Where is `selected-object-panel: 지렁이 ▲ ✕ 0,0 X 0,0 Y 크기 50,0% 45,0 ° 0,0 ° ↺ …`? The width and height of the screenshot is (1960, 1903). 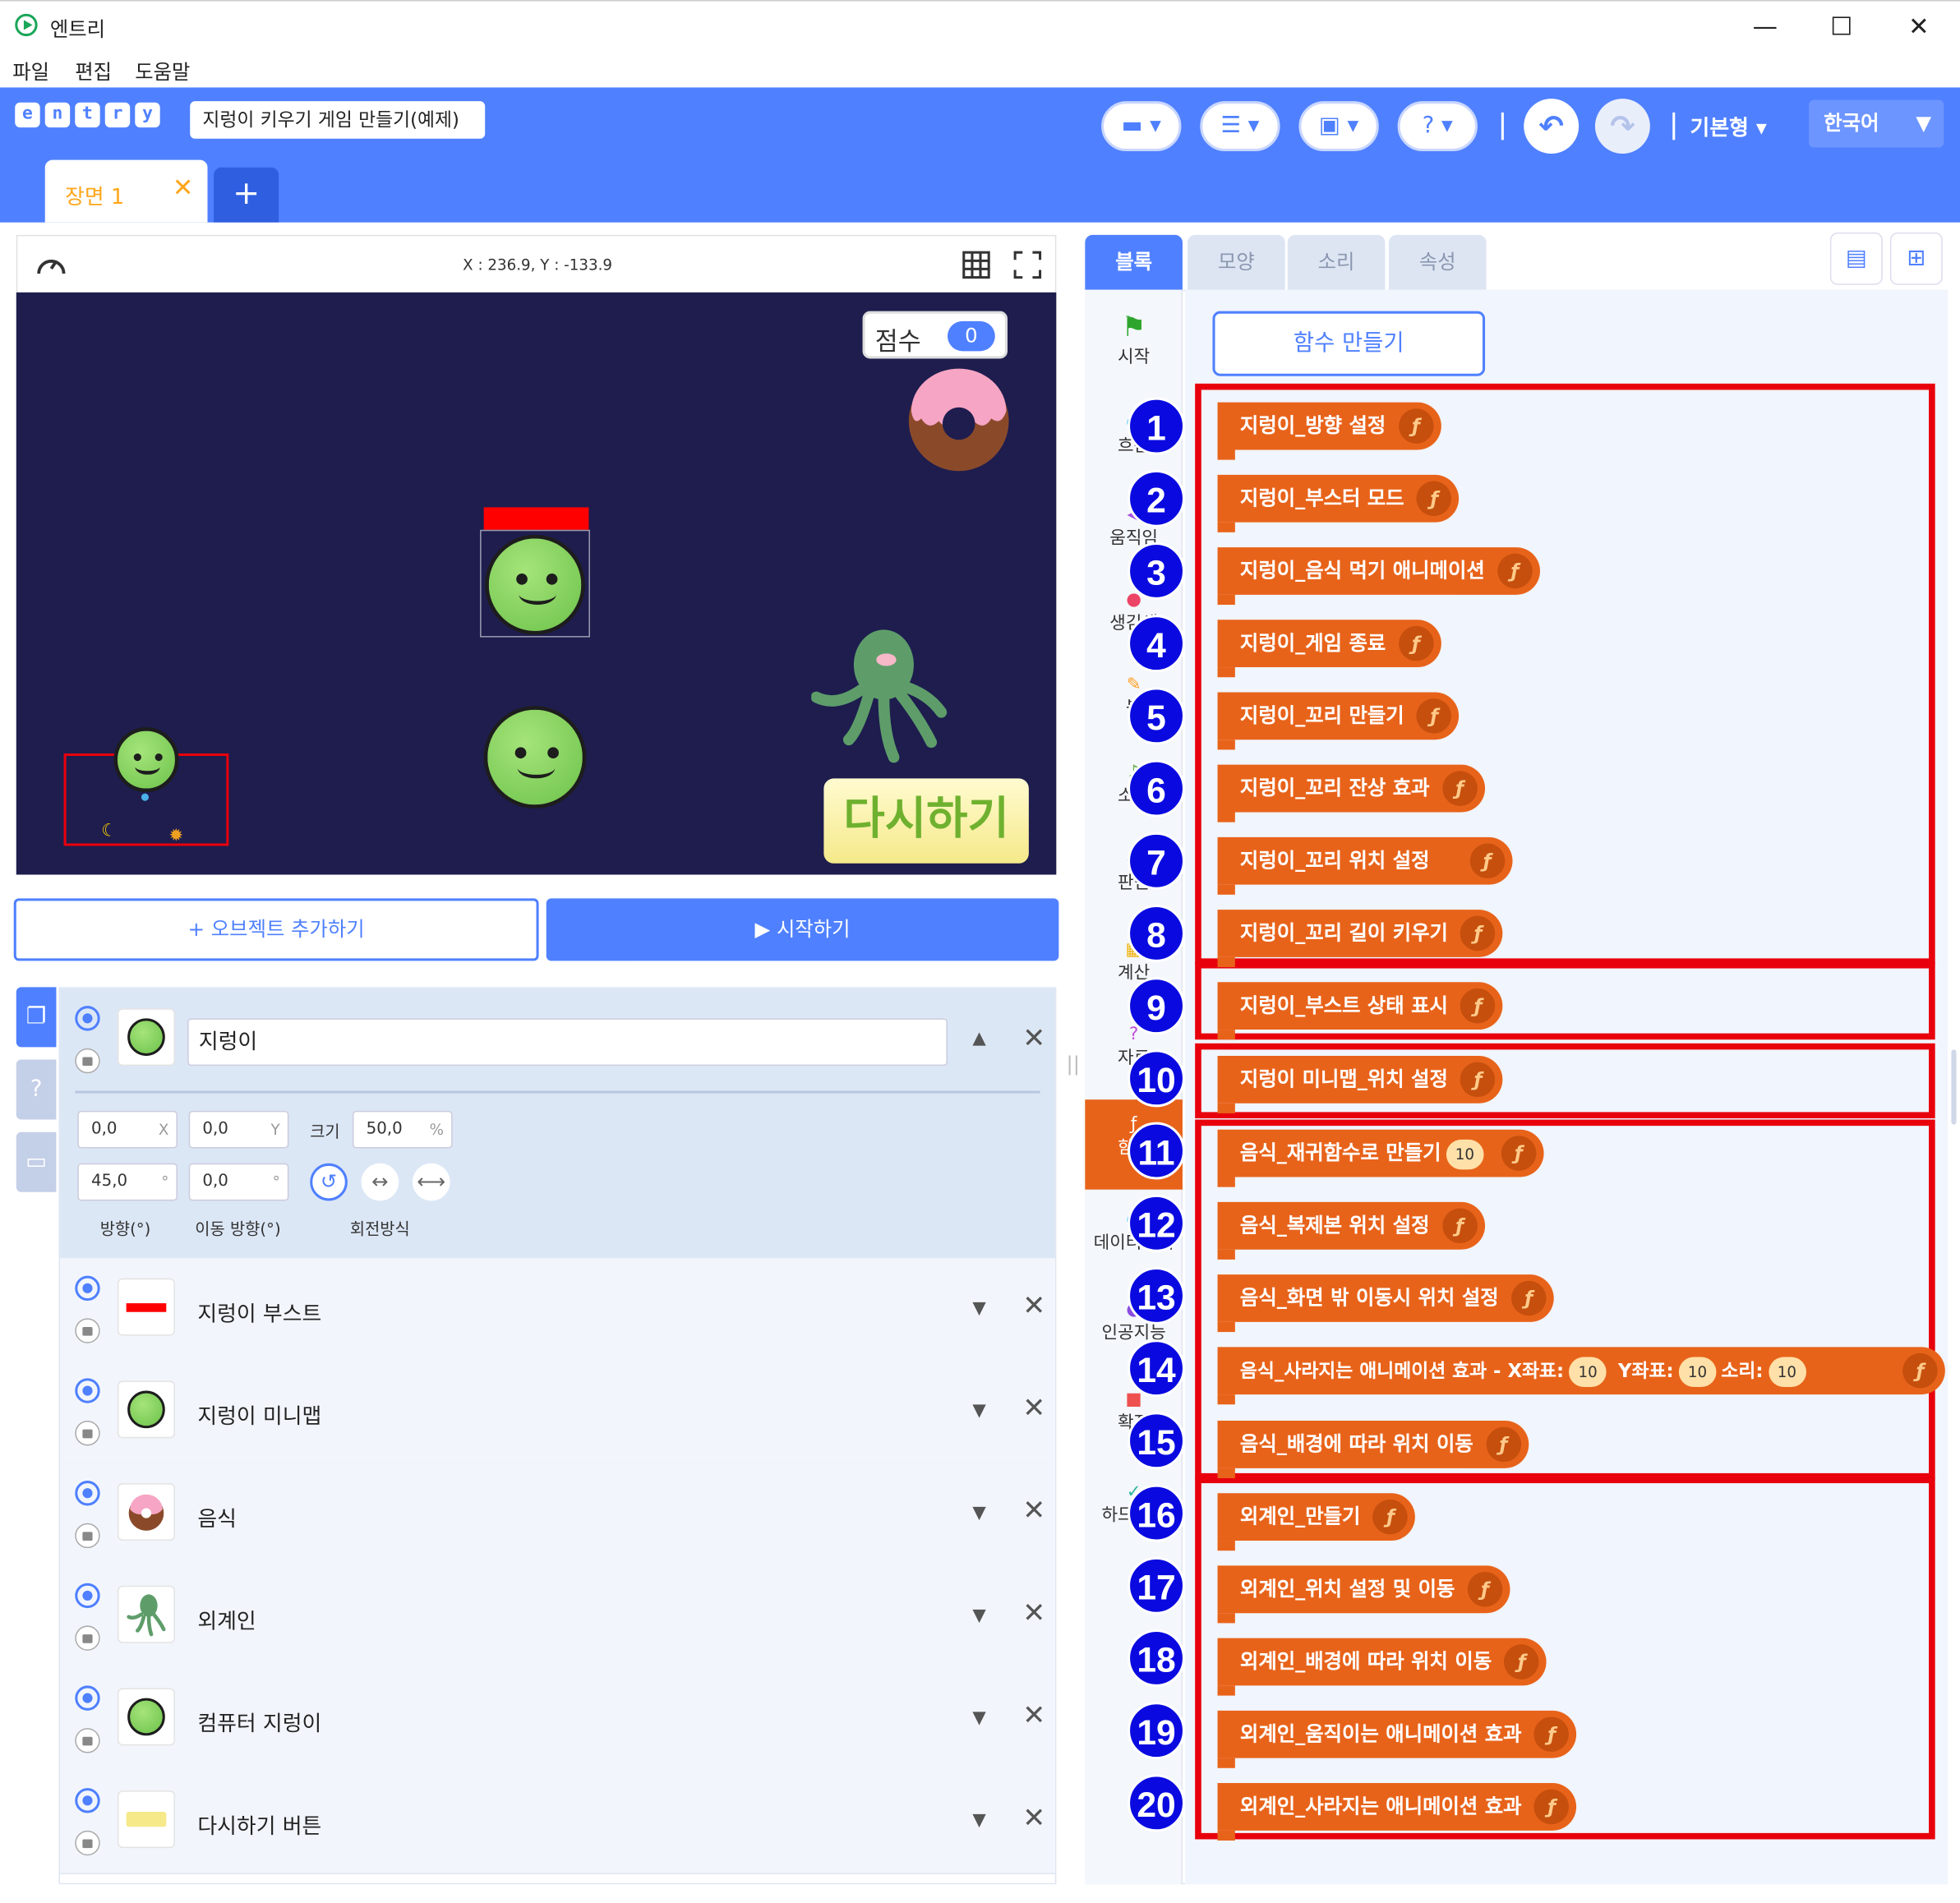
selected-object-panel: 지렁이 ▲ ✕ 0,0 X 0,0 Y 크기 50,0% 45,0 ° 0,0 ° ↺ … is located at coordinates (557, 1123).